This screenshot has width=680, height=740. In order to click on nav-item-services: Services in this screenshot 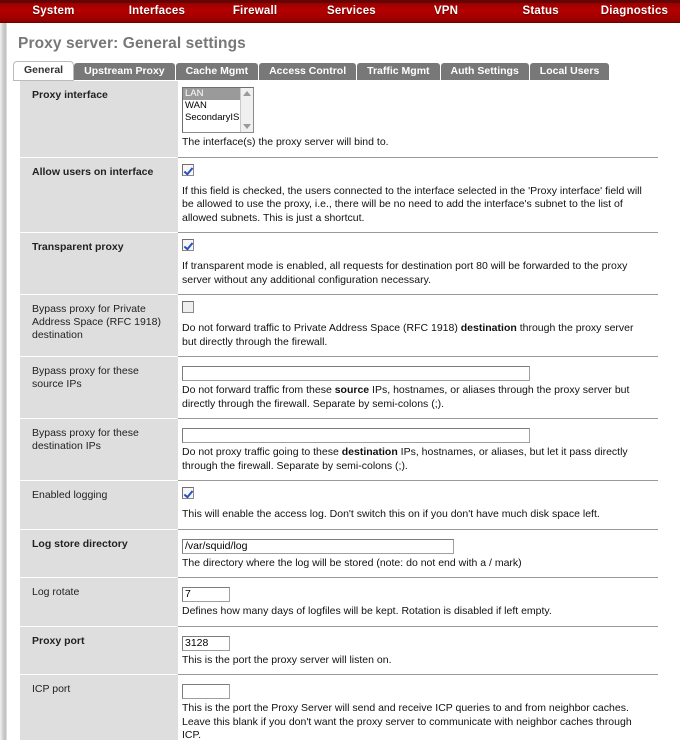, I will do `click(351, 11)`.